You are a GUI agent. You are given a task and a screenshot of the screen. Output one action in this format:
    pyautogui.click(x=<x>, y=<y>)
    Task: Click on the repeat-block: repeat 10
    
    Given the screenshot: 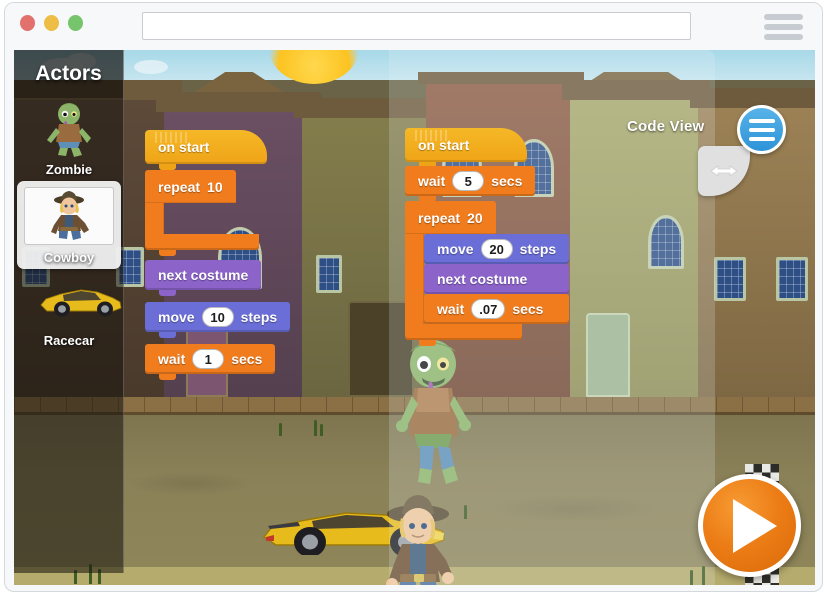 What is the action you would take?
    pyautogui.click(x=217, y=213)
    